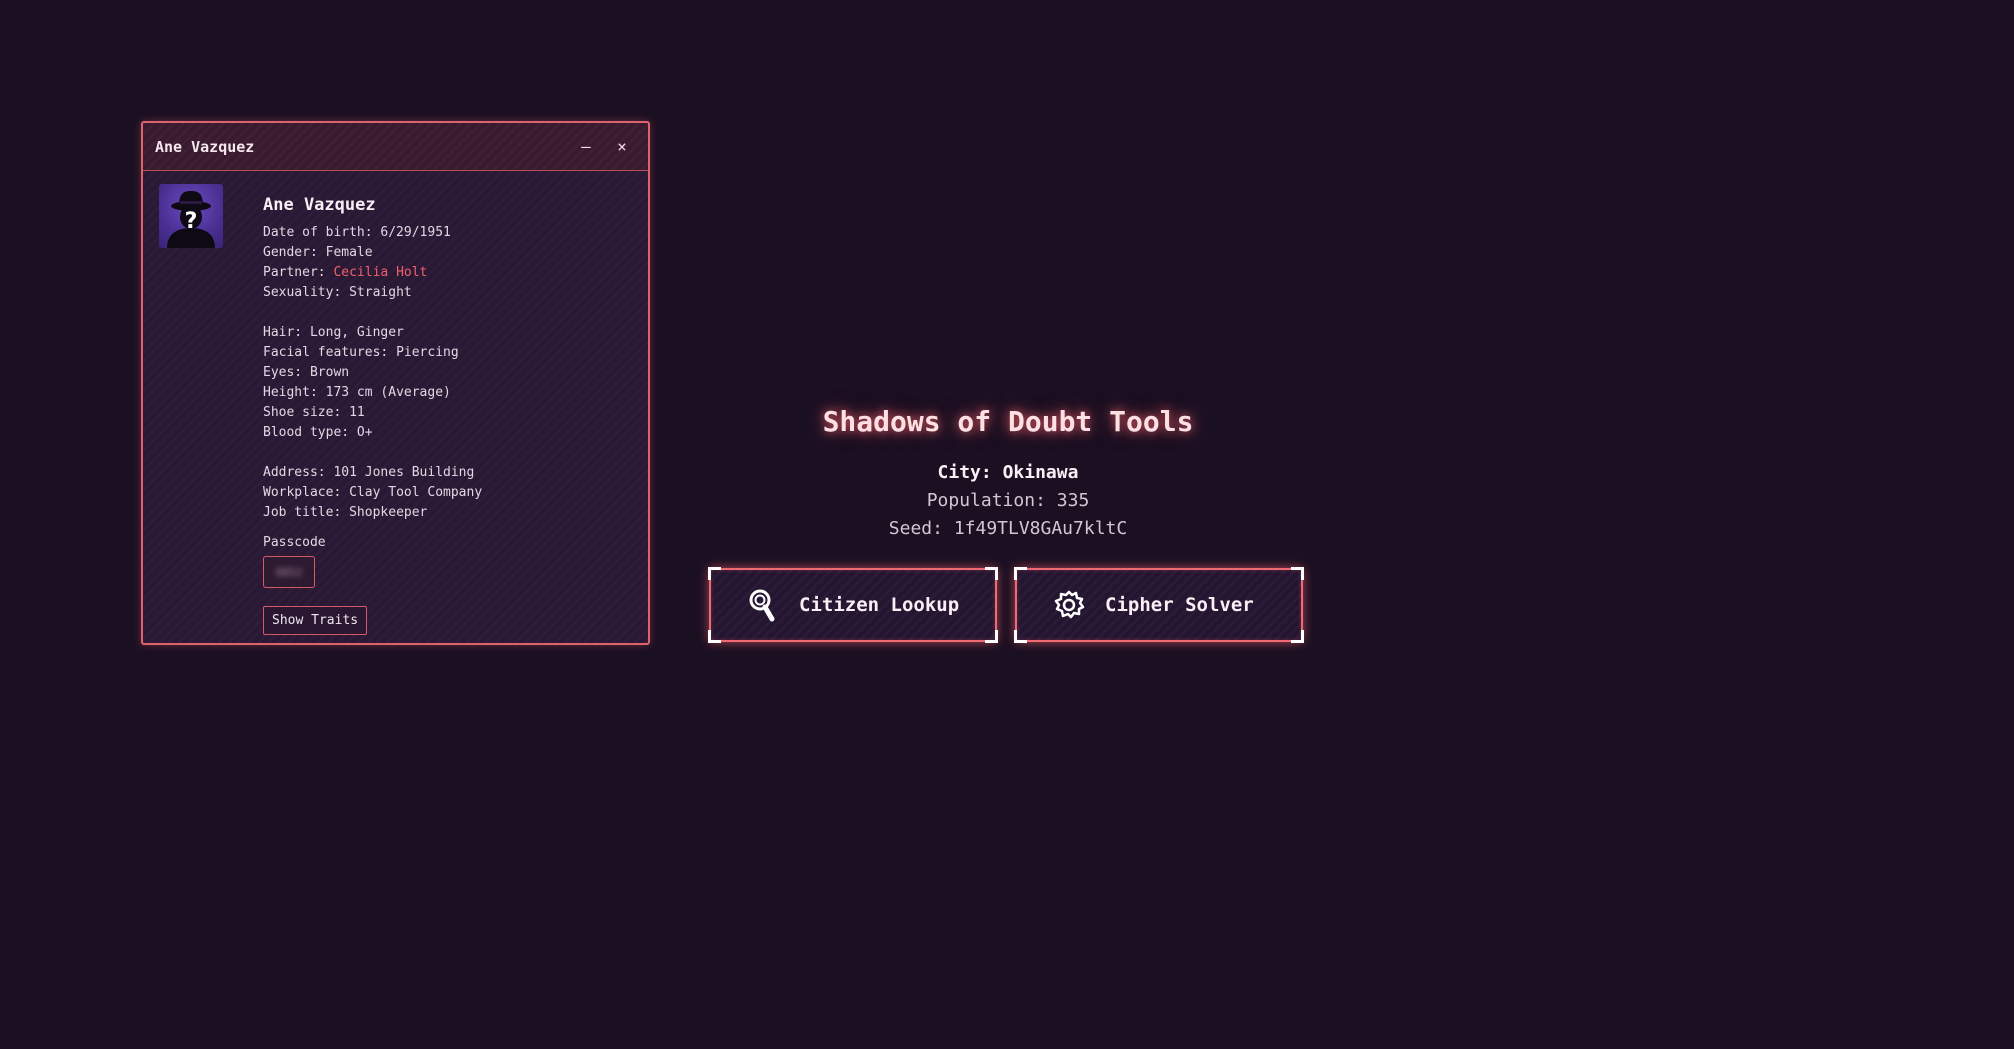 This screenshot has width=2014, height=1049. Describe the element at coordinates (447, 433) in the screenshot. I see `blood-row: Blood type: O+` at that location.